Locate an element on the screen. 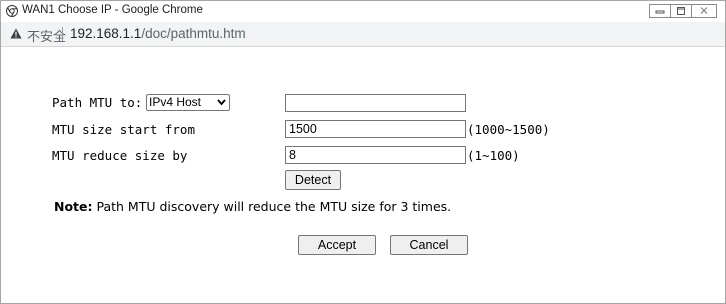 The width and height of the screenshot is (726, 304). mtu-reduce-input is located at coordinates (375, 155).